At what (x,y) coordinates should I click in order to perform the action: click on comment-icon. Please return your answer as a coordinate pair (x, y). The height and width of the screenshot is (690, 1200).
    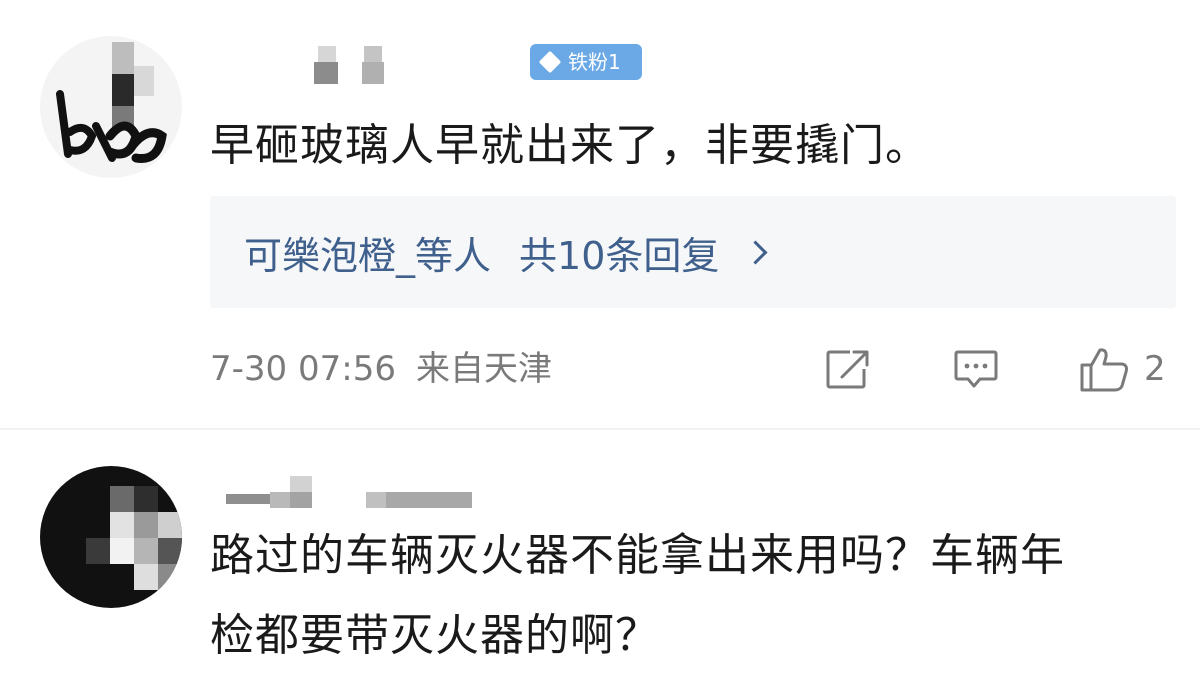
    Looking at the image, I should click on (976, 369).